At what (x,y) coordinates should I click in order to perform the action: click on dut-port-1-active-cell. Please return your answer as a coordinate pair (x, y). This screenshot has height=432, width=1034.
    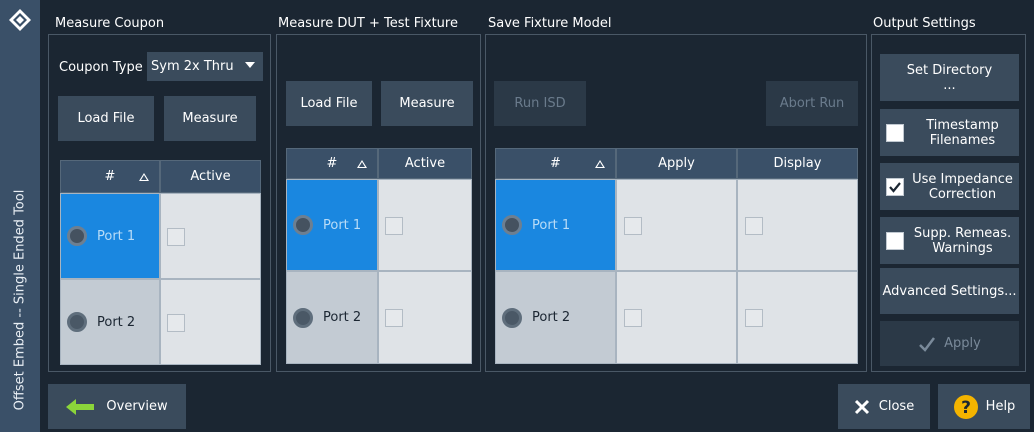
    Looking at the image, I should click on (425, 225).